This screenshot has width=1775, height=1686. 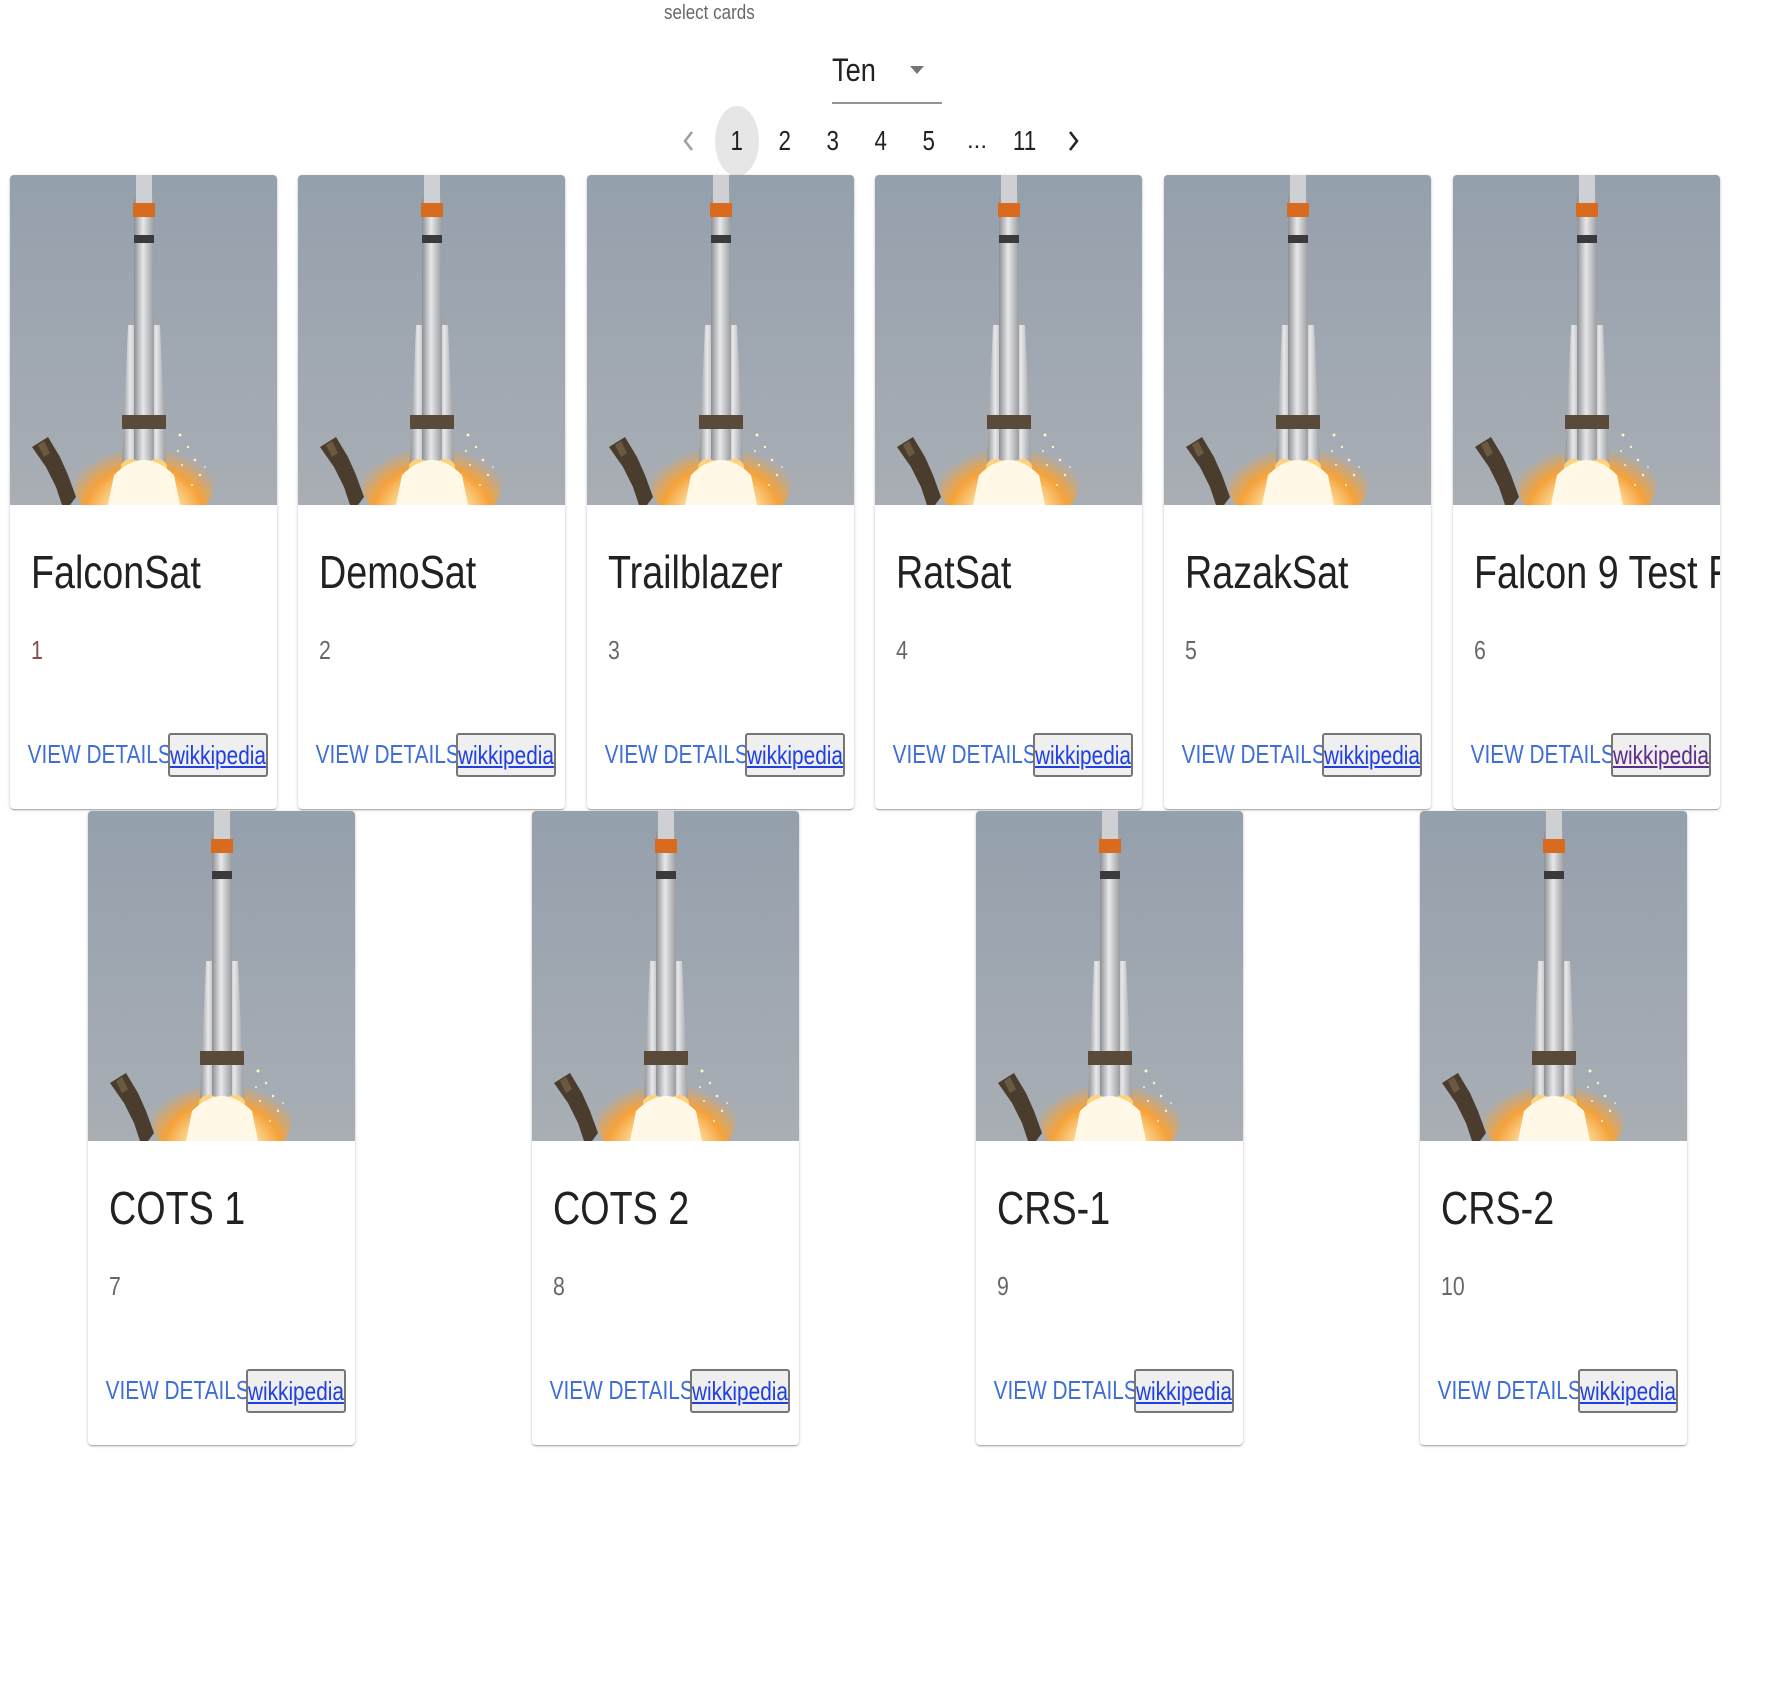 What do you see at coordinates (954, 572) in the screenshot?
I see `card-title: RatSat` at bounding box center [954, 572].